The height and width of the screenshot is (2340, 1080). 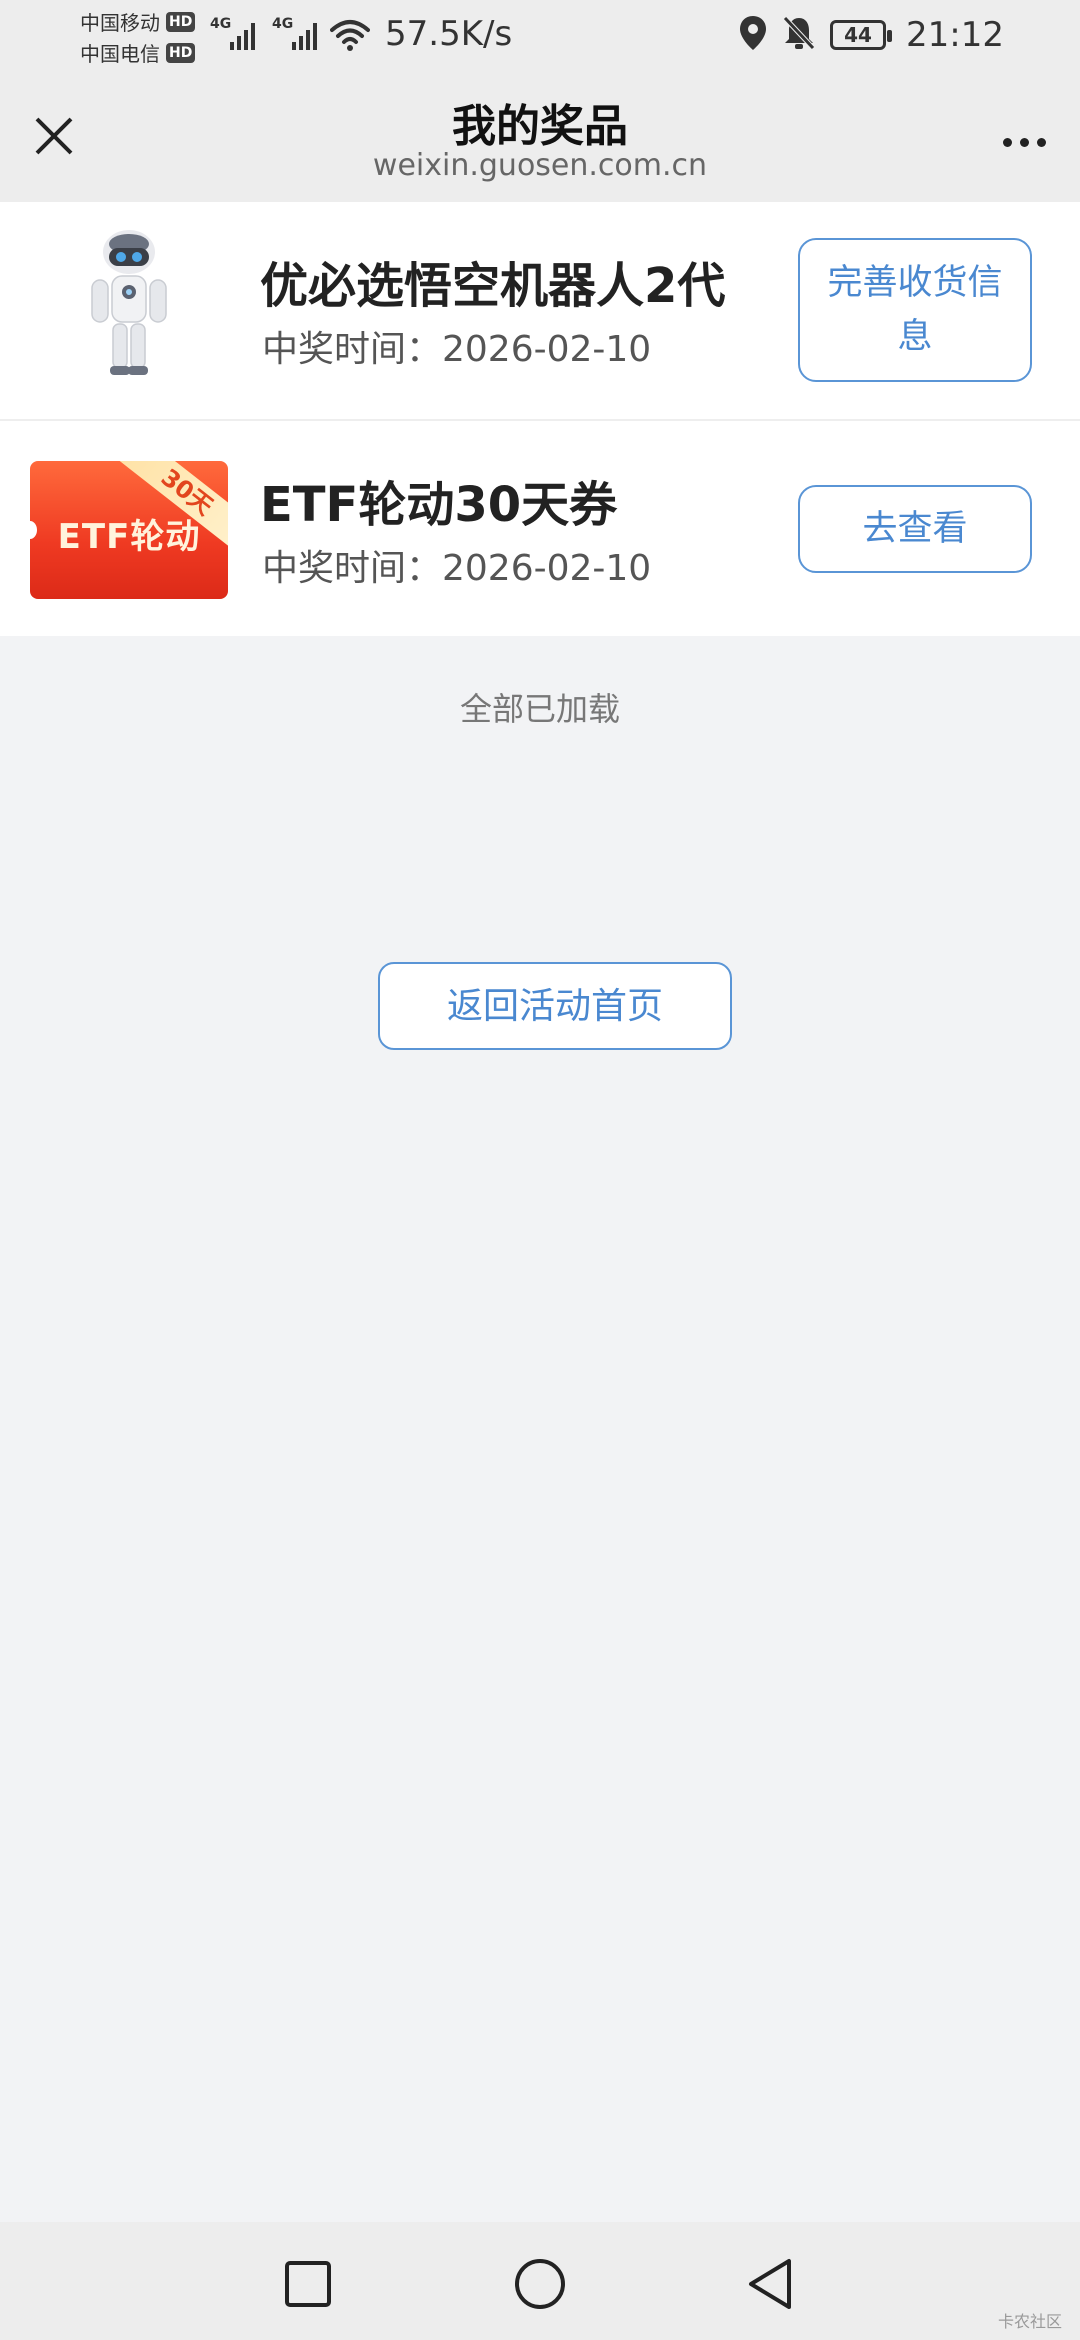 I want to click on prize-name: 优必选悟空机器人2代, so click(x=493, y=286).